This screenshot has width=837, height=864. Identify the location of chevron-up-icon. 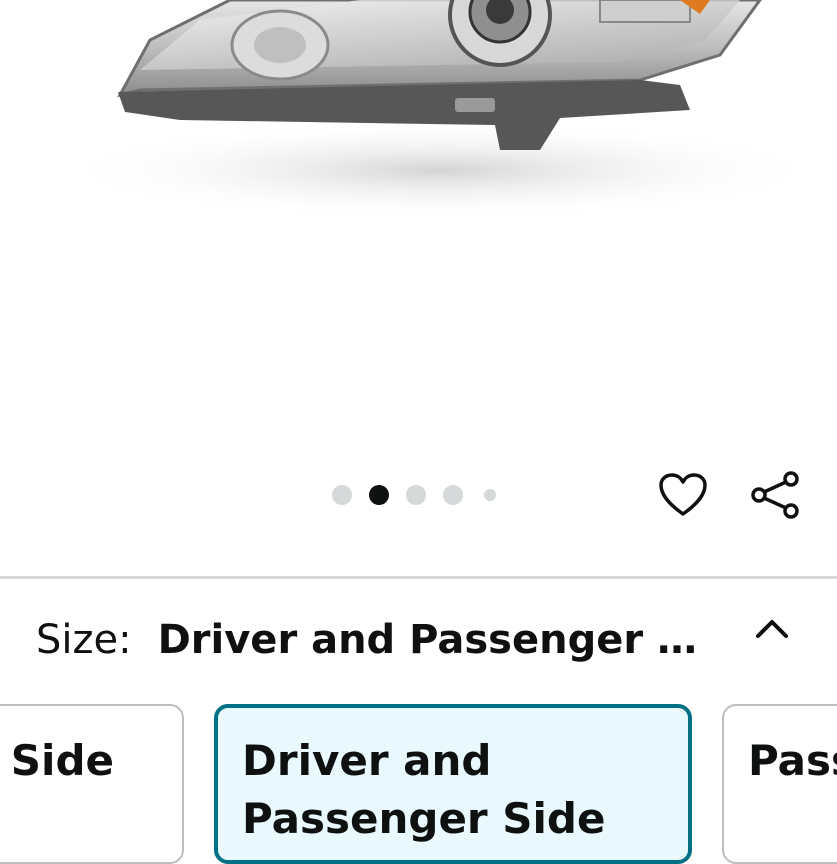
(772, 629).